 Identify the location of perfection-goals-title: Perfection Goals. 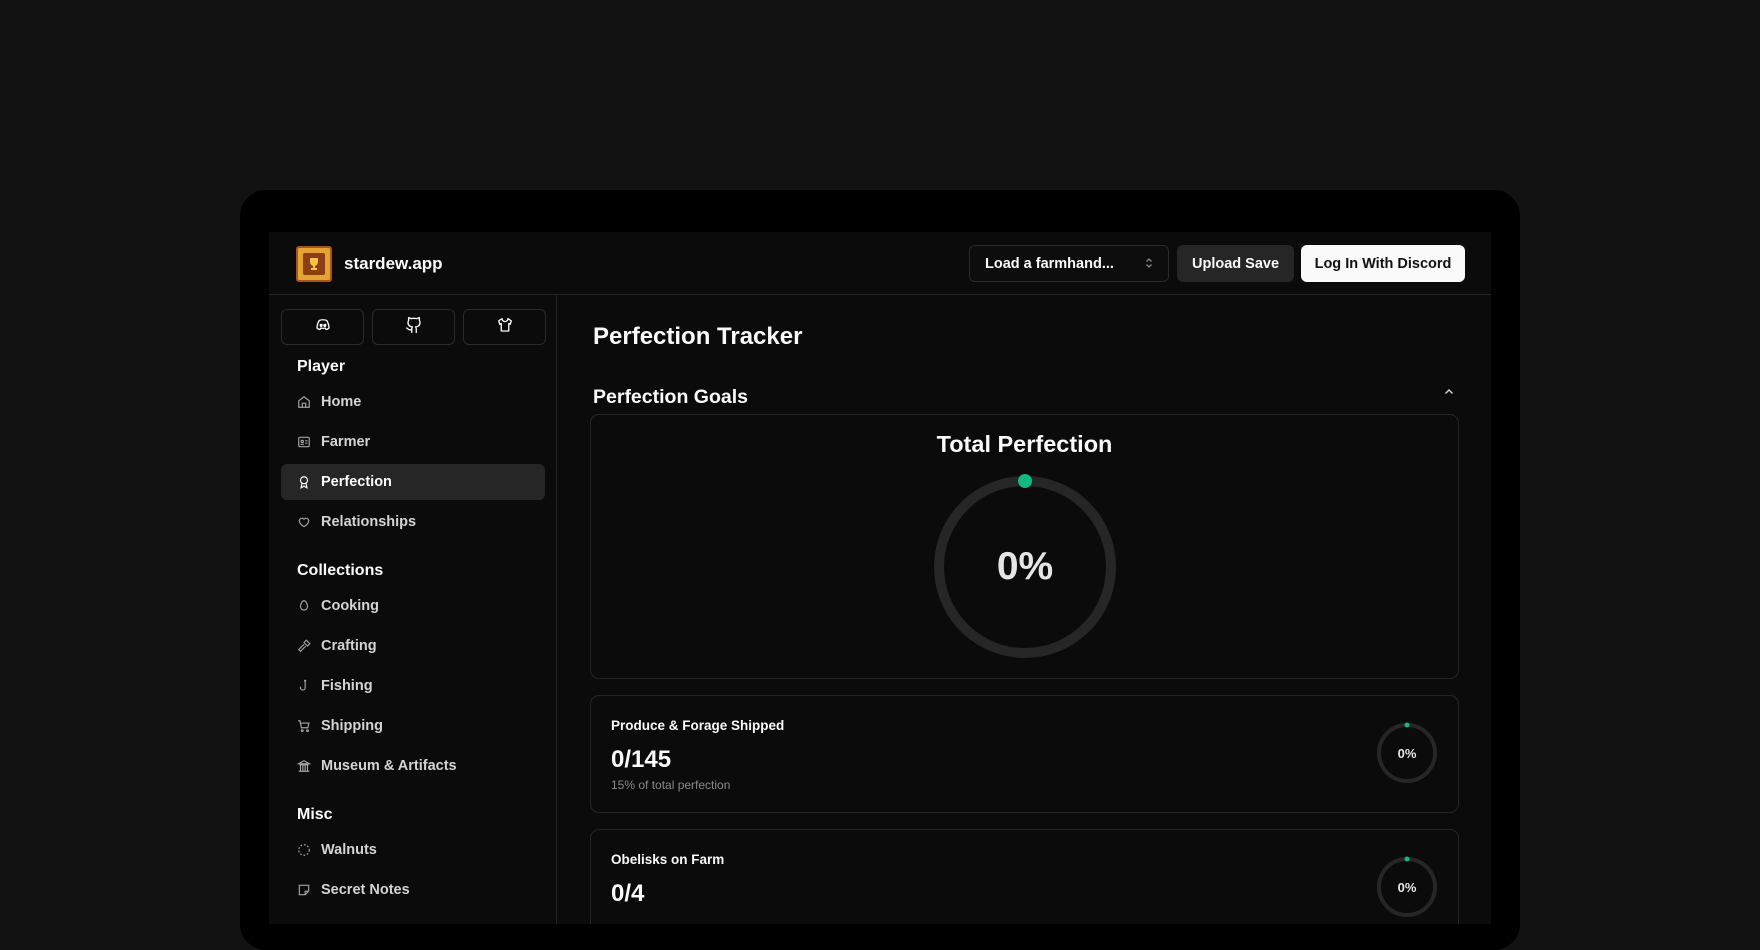
(670, 397).